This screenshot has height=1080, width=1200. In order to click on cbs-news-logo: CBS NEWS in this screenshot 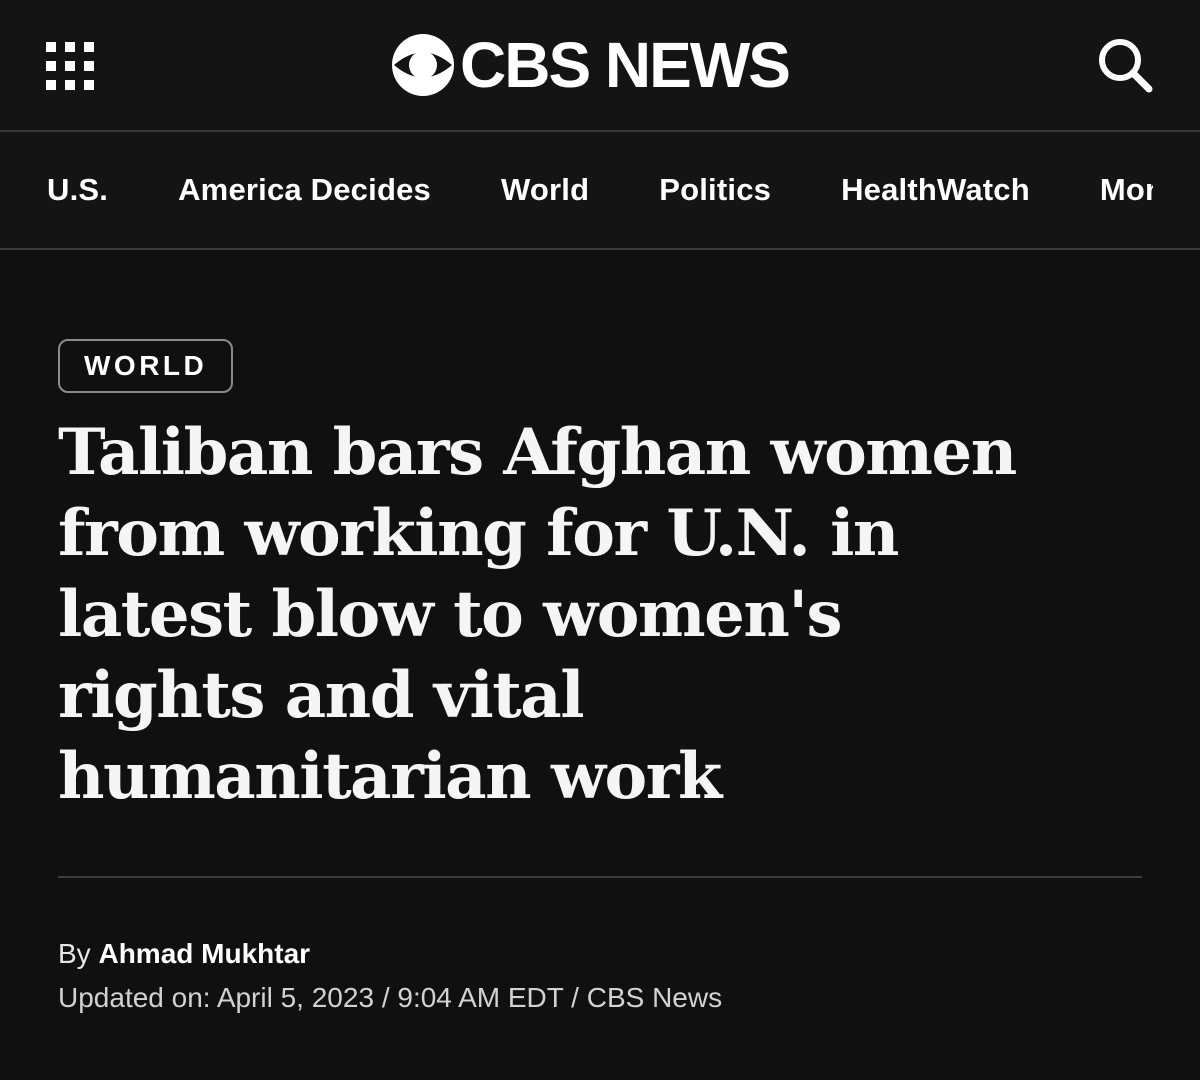, I will do `click(590, 65)`.